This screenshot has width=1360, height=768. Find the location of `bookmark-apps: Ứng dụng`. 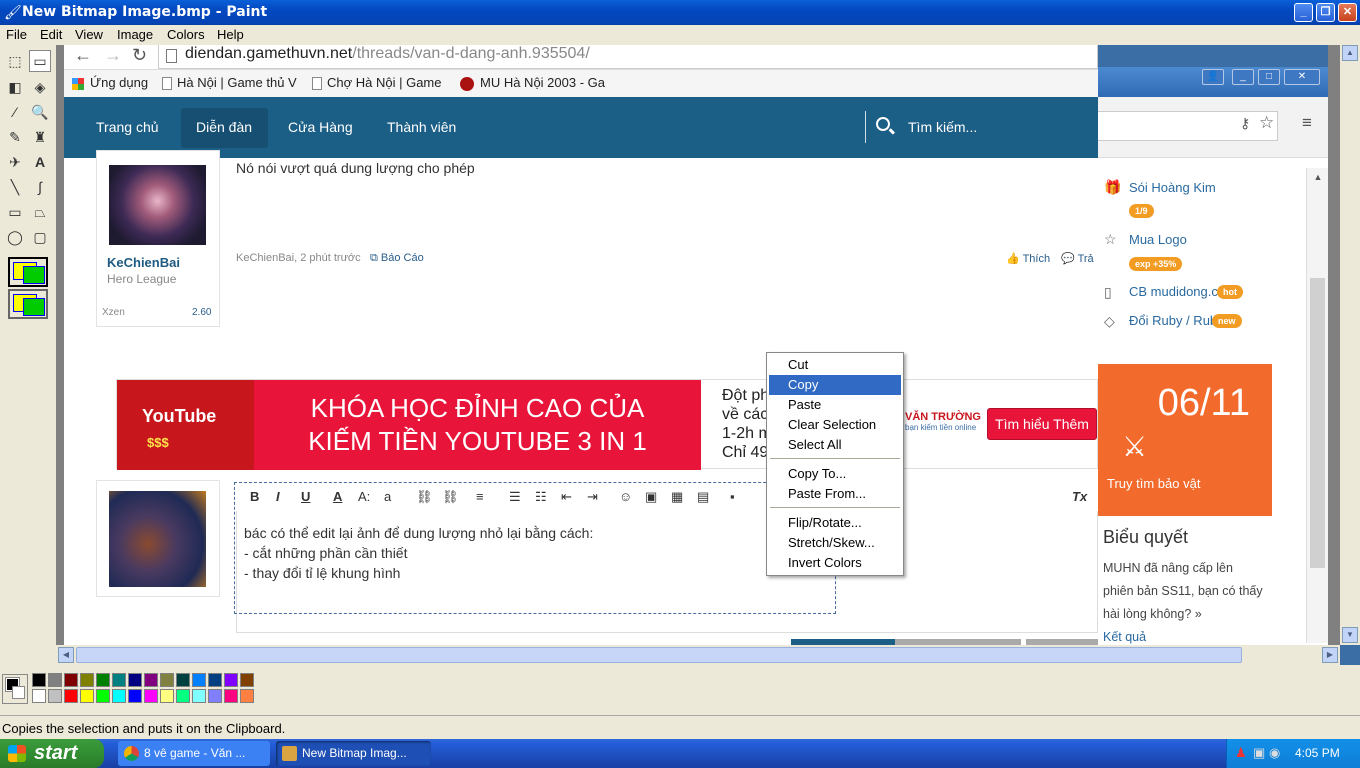

bookmark-apps: Ứng dụng is located at coordinates (110, 82).